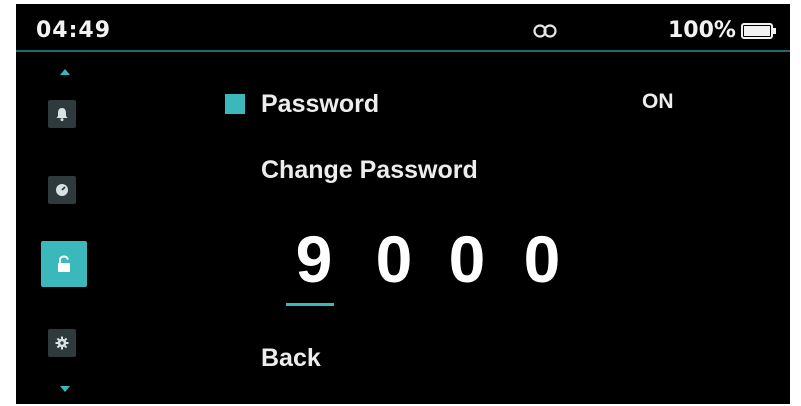 Image resolution: width=801 pixels, height=406 pixels. Describe the element at coordinates (403, 51) in the screenshot. I see `status-divider` at that location.